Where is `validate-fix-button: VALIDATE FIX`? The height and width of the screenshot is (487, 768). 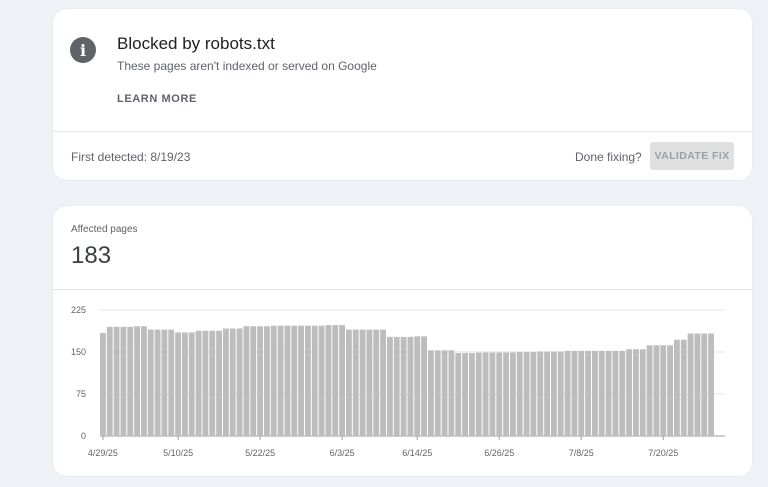 validate-fix-button: VALIDATE FIX is located at coordinates (692, 156).